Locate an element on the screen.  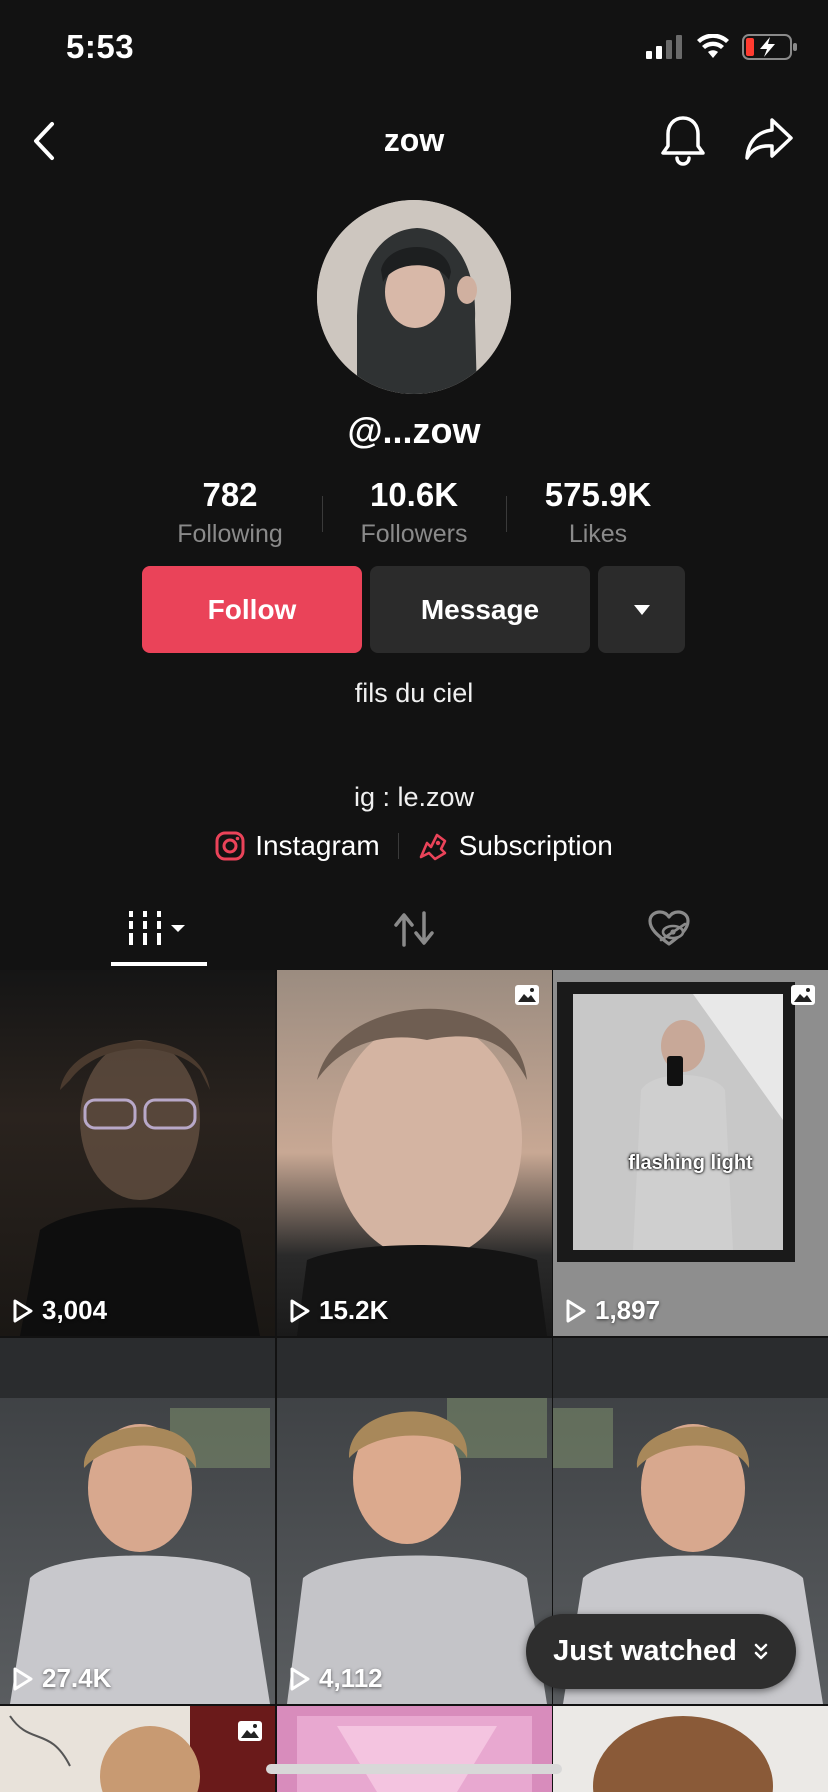
just-watched-label: Just watched is located at coordinates (645, 1651).